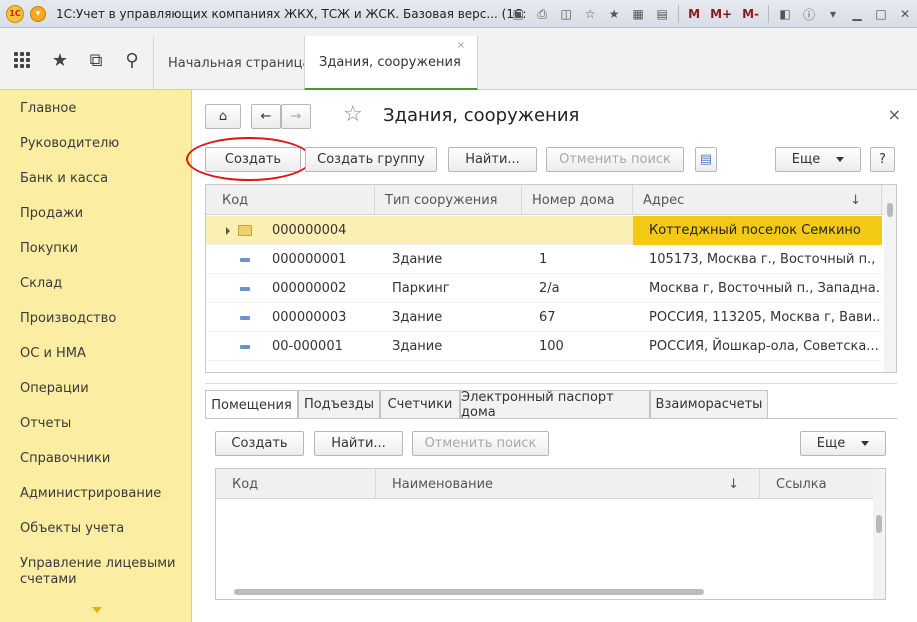 The image size is (917, 622). Describe the element at coordinates (102, 459) in the screenshot. I see `sidebar-item-directories: Справочники` at that location.